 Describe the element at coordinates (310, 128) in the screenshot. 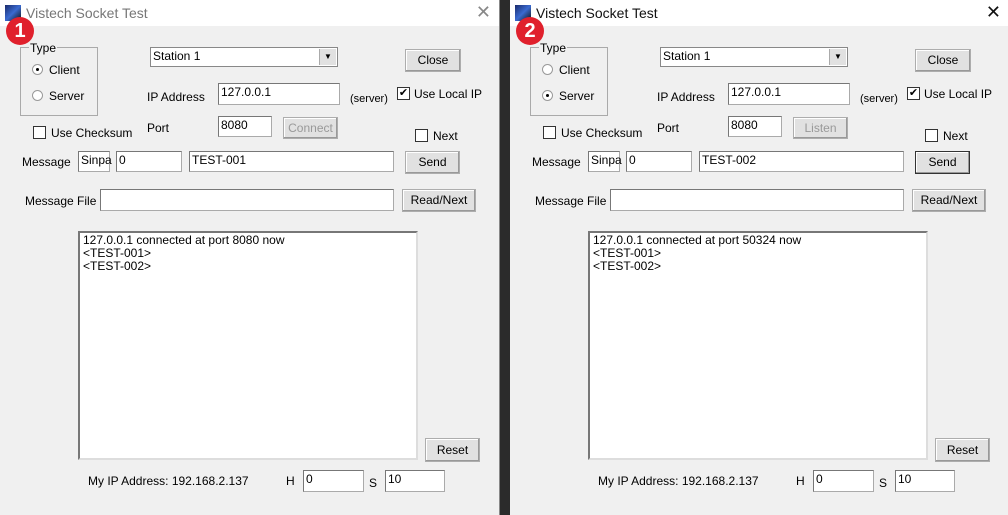

I see `connect-button: Connect` at that location.